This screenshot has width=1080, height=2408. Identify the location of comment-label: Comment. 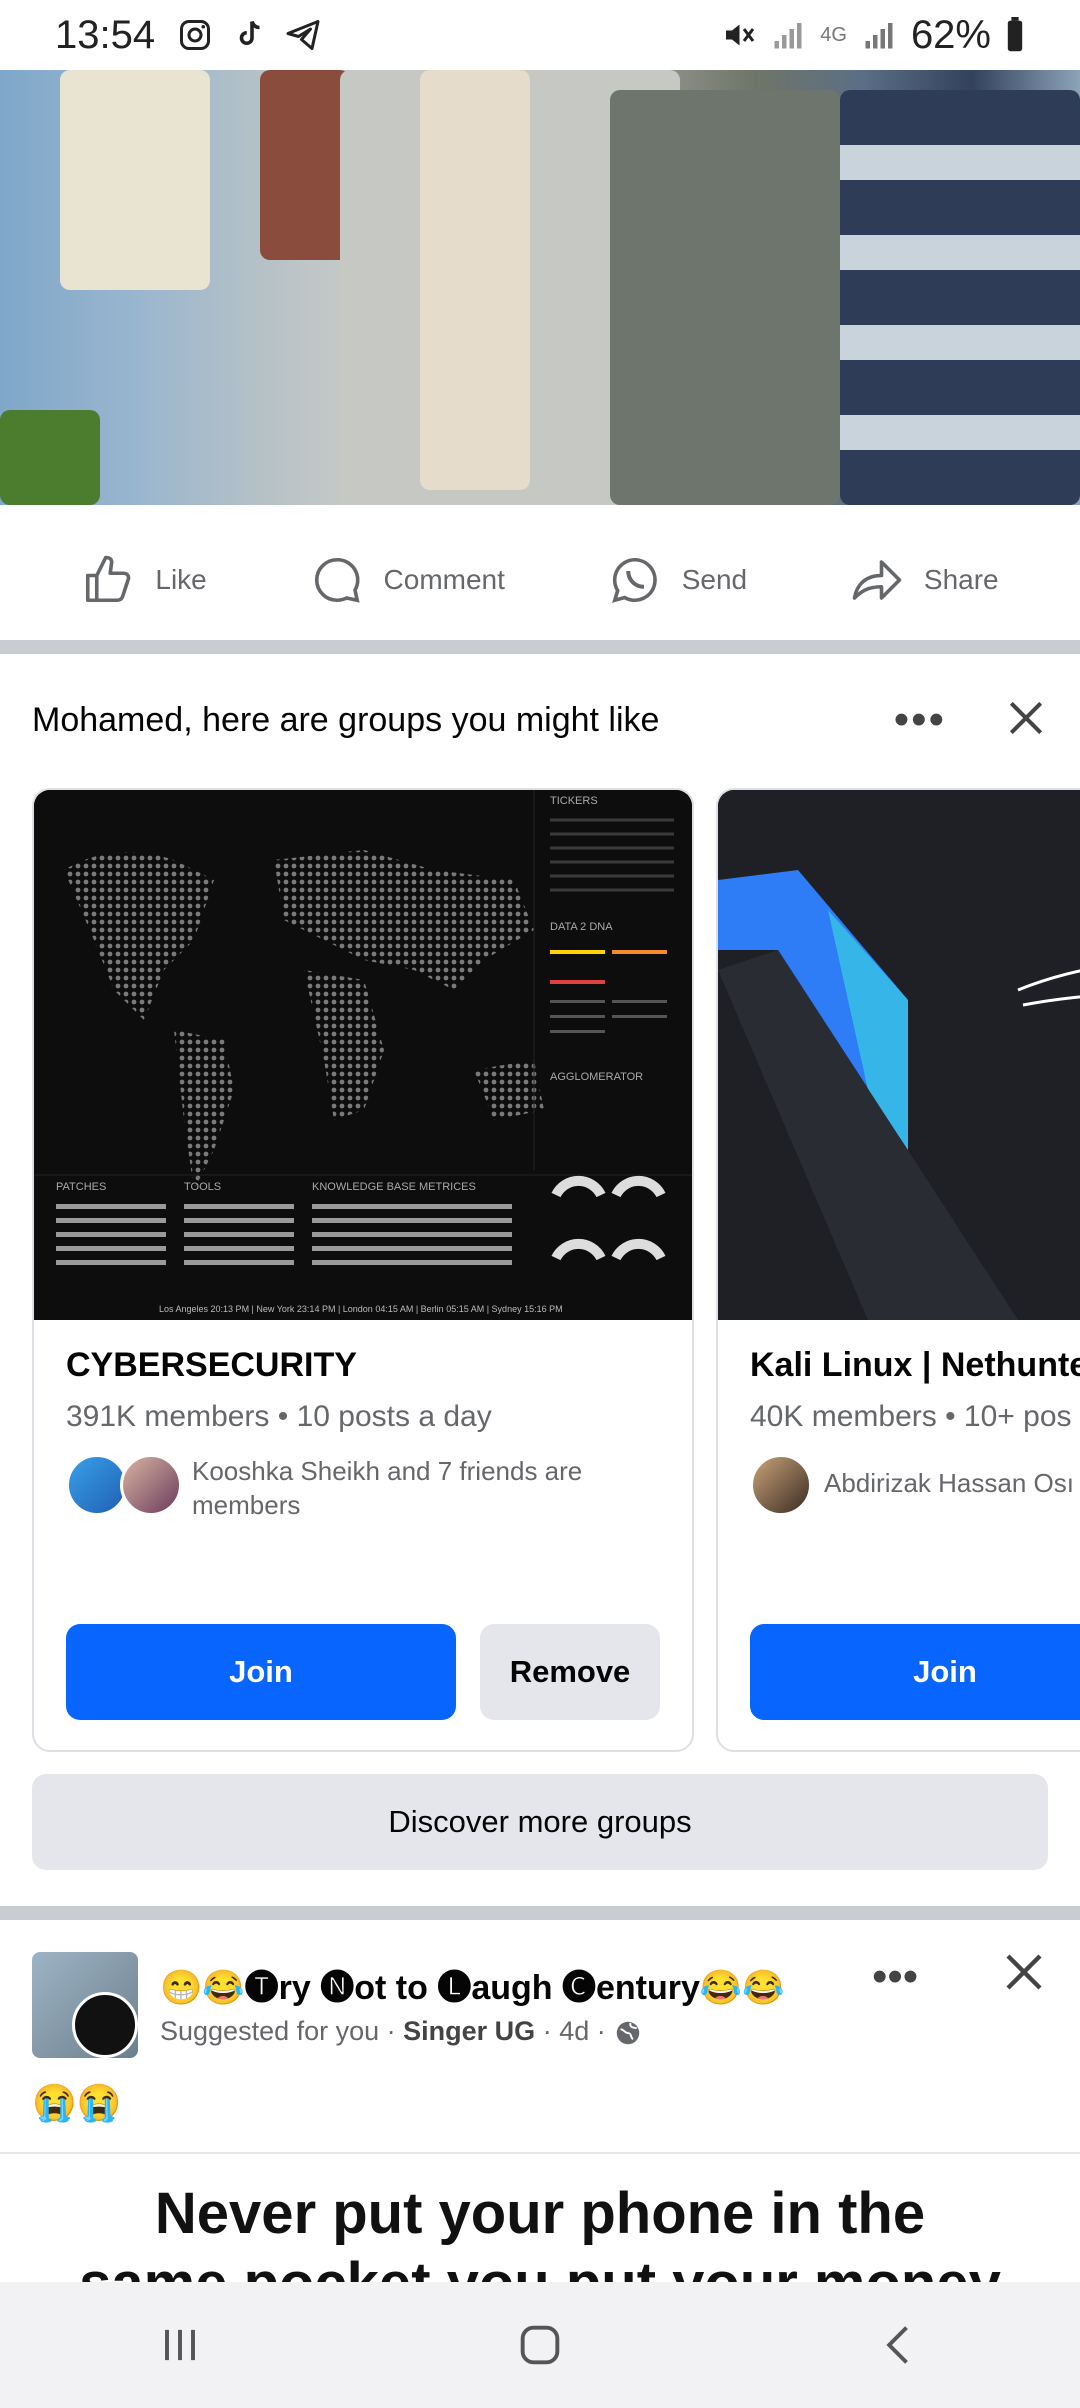
(444, 579).